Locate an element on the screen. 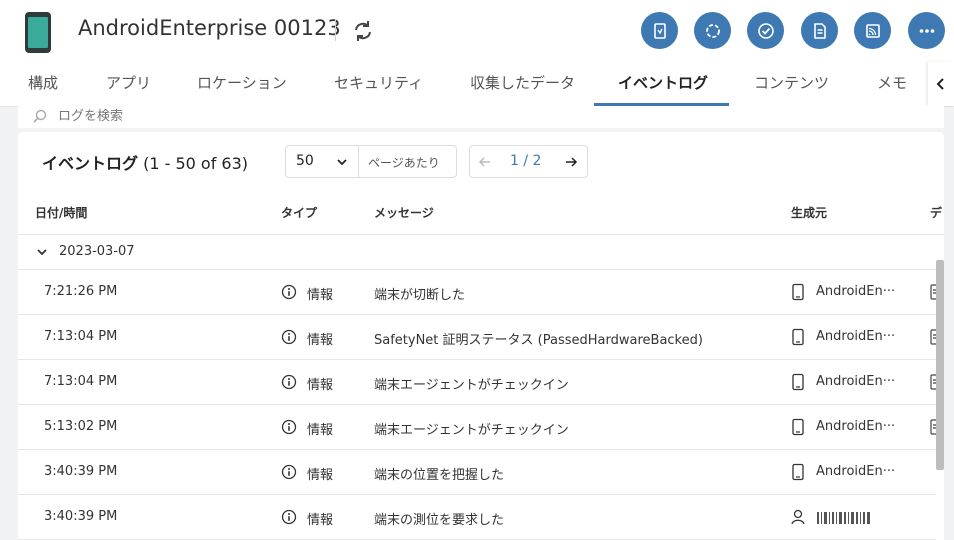 This screenshot has width=954, height=540. column-header-type: タイプ is located at coordinates (299, 212).